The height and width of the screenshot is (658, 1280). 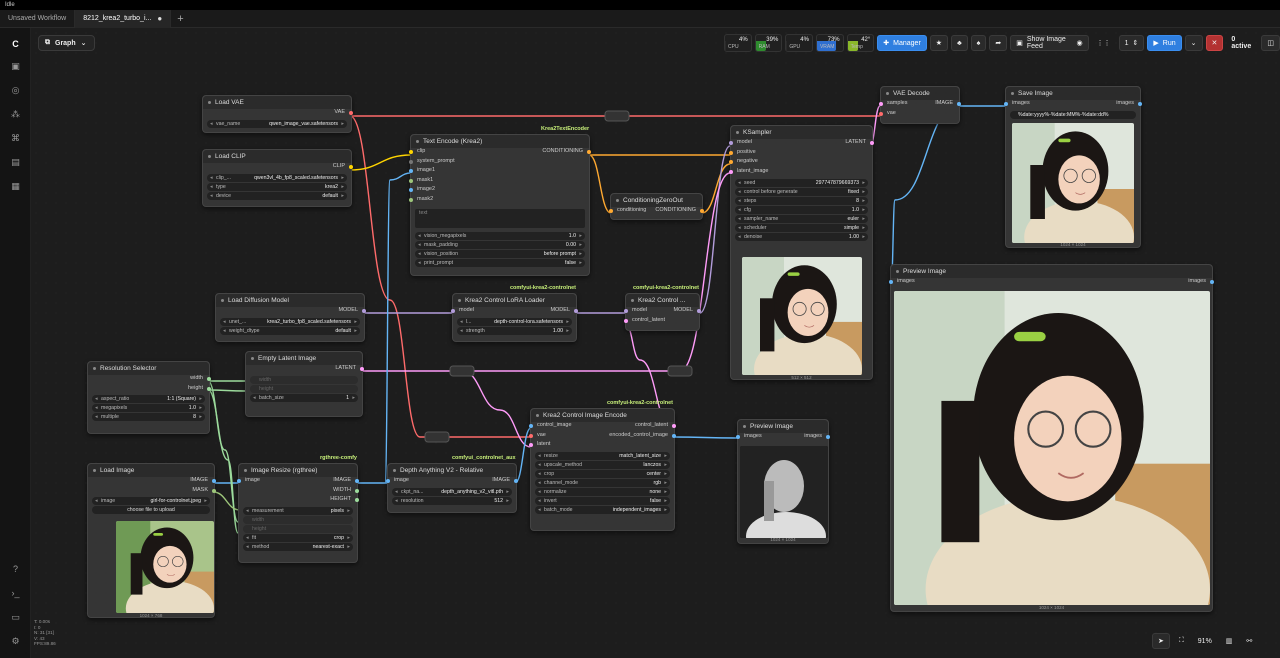 What do you see at coordinates (602, 473) in the screenshot?
I see `widget-crop: ◂ crop center ▸` at bounding box center [602, 473].